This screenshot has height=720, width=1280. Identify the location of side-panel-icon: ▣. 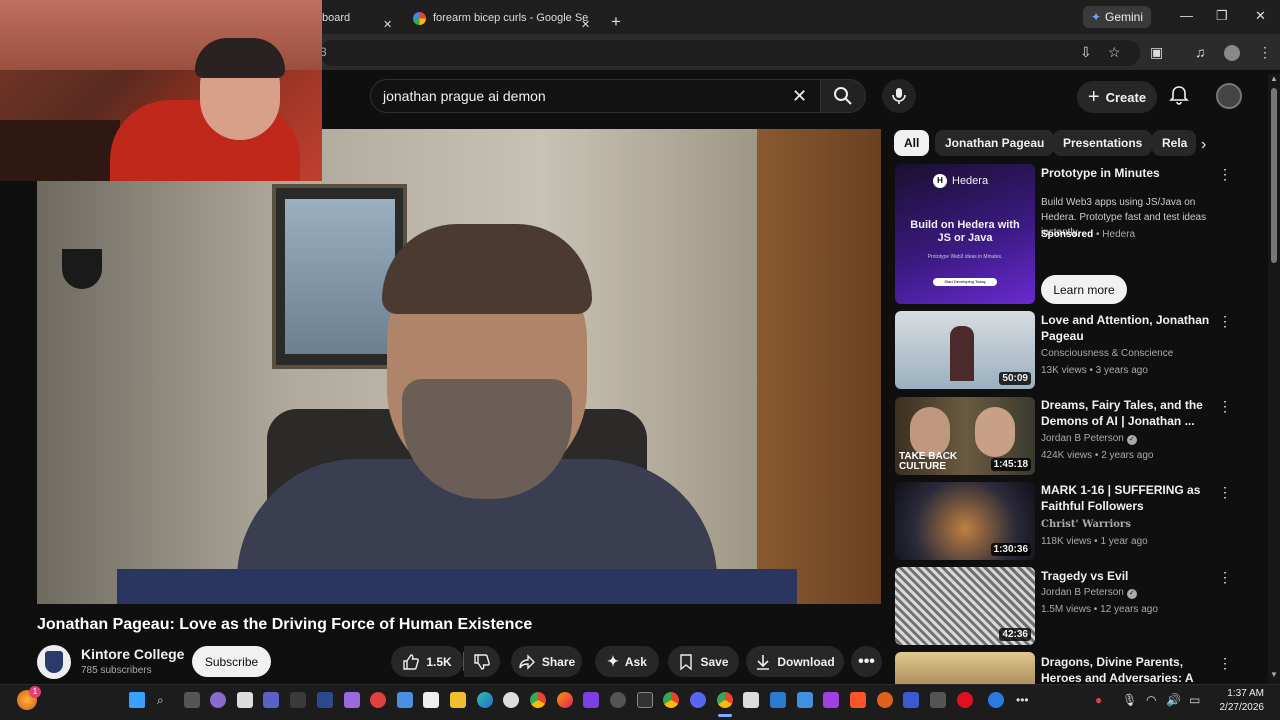
(1156, 52).